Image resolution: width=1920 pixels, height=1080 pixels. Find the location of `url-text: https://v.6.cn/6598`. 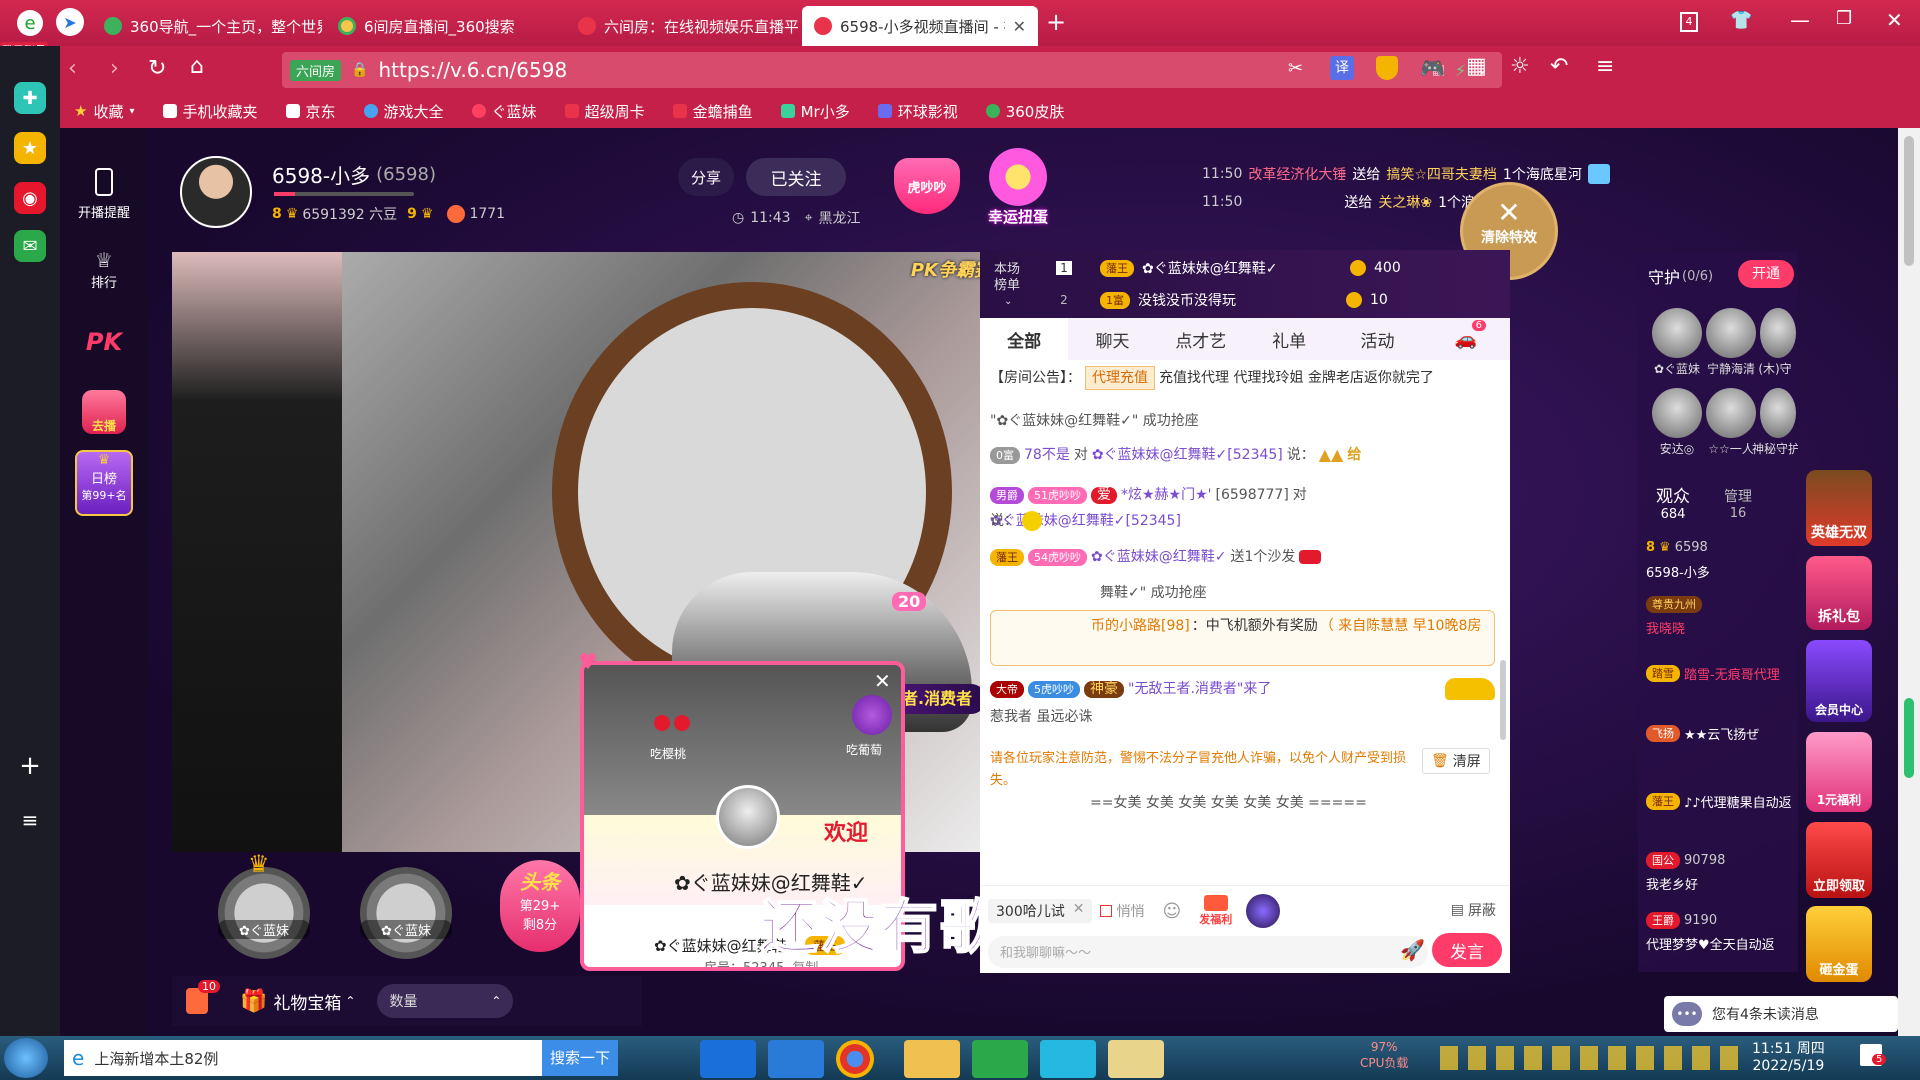

url-text: https://v.6.cn/6598 is located at coordinates (472, 70).